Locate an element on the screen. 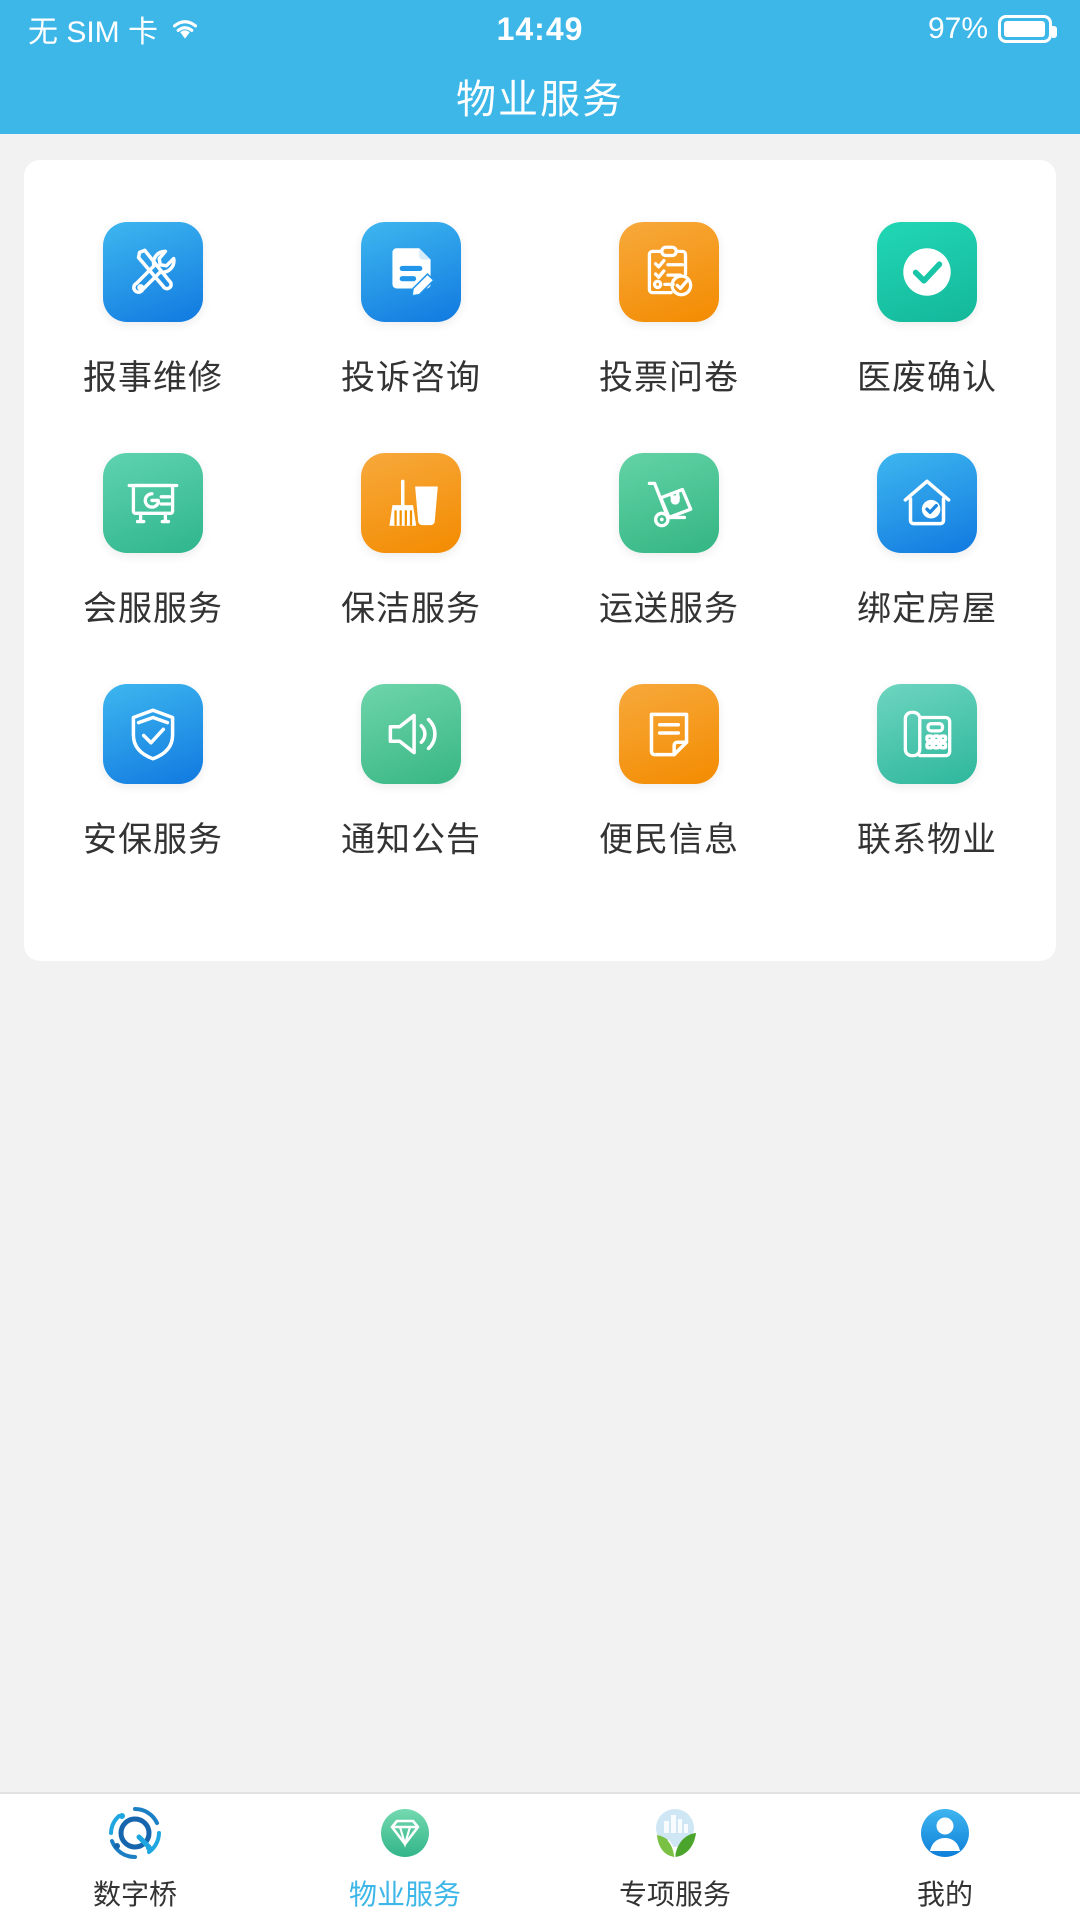 This screenshot has width=1080, height=1920. tab-label: 专项服务 is located at coordinates (674, 1894).